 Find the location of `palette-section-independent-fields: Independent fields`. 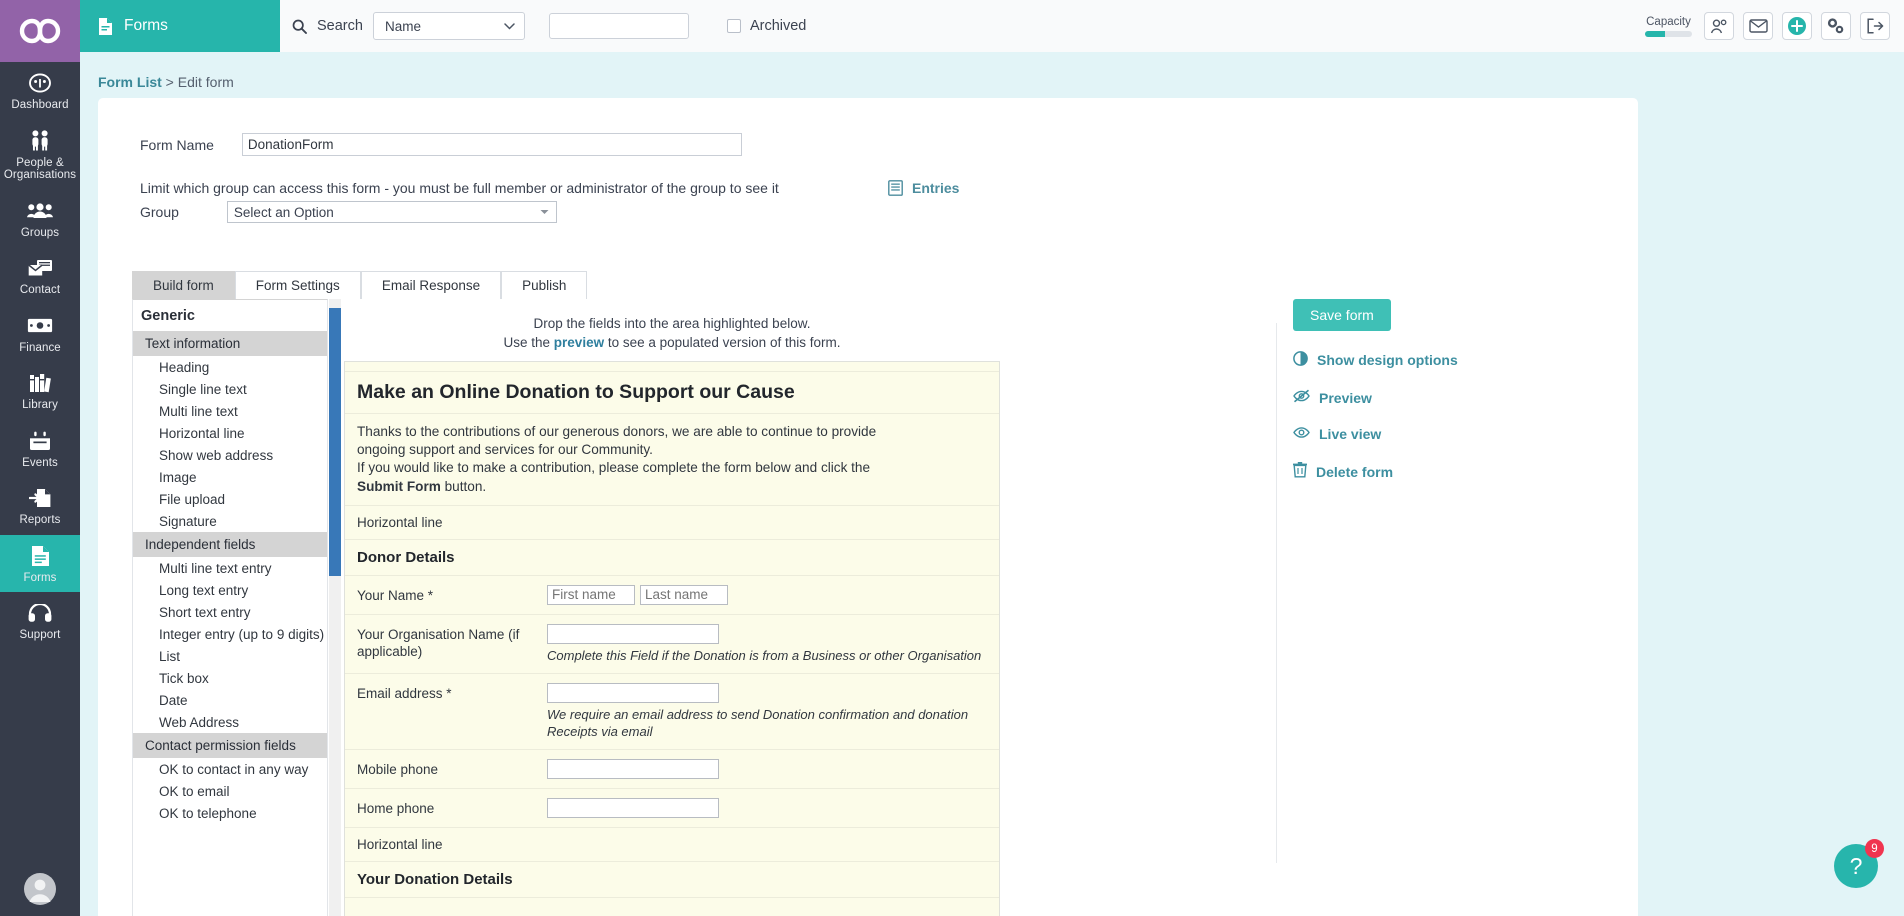

palette-section-independent-fields: Independent fields is located at coordinates (230, 544).